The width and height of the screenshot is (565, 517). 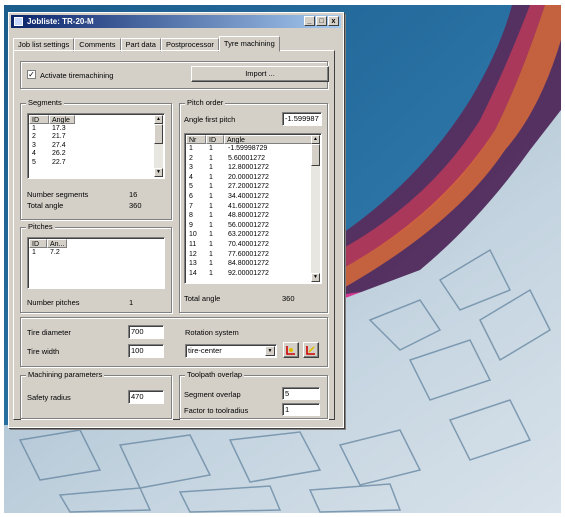 I want to click on safety-radius-input: 470, so click(x=146, y=397).